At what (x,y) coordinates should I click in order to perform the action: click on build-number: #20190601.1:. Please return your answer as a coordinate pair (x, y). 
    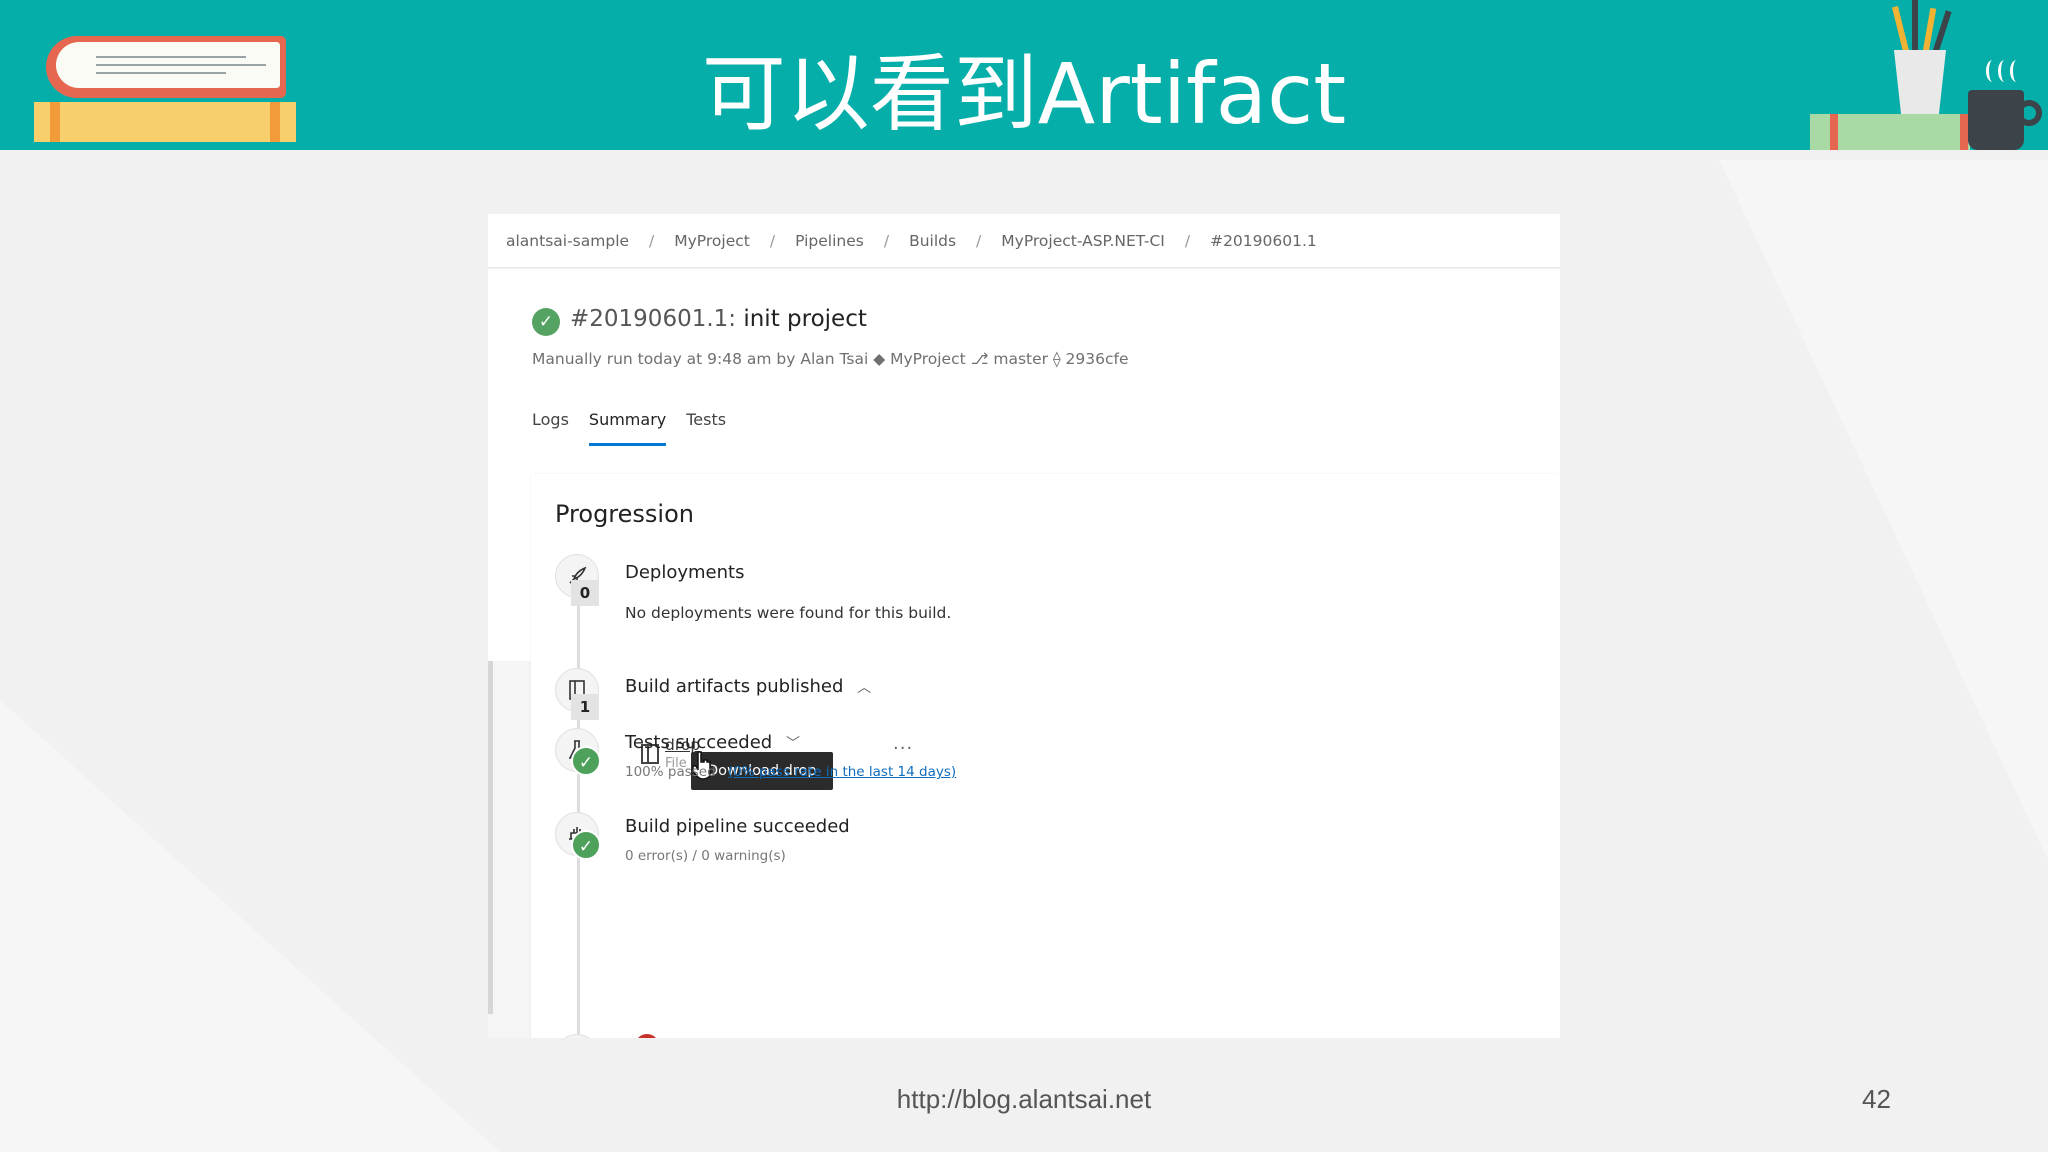
    Looking at the image, I should click on (653, 319).